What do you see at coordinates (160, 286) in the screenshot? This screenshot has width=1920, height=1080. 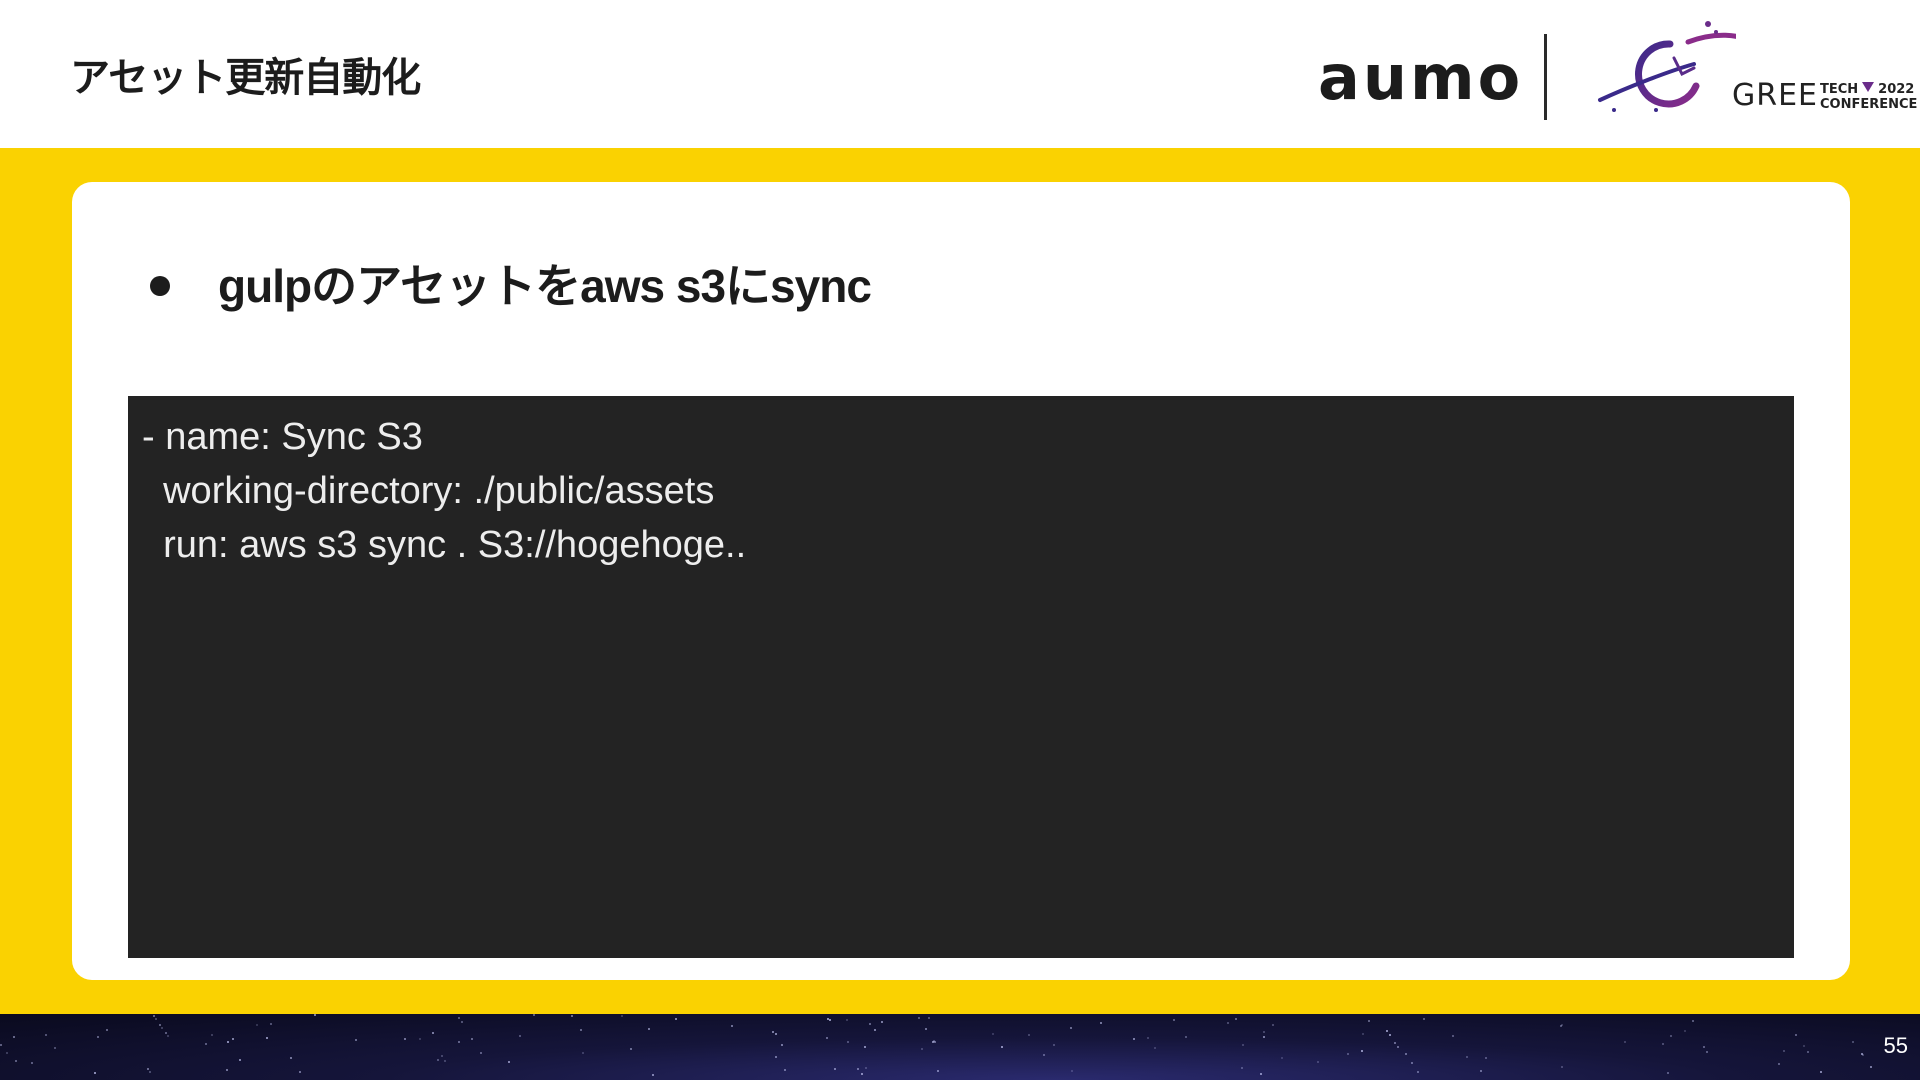 I see `bullet-dot-icon` at bounding box center [160, 286].